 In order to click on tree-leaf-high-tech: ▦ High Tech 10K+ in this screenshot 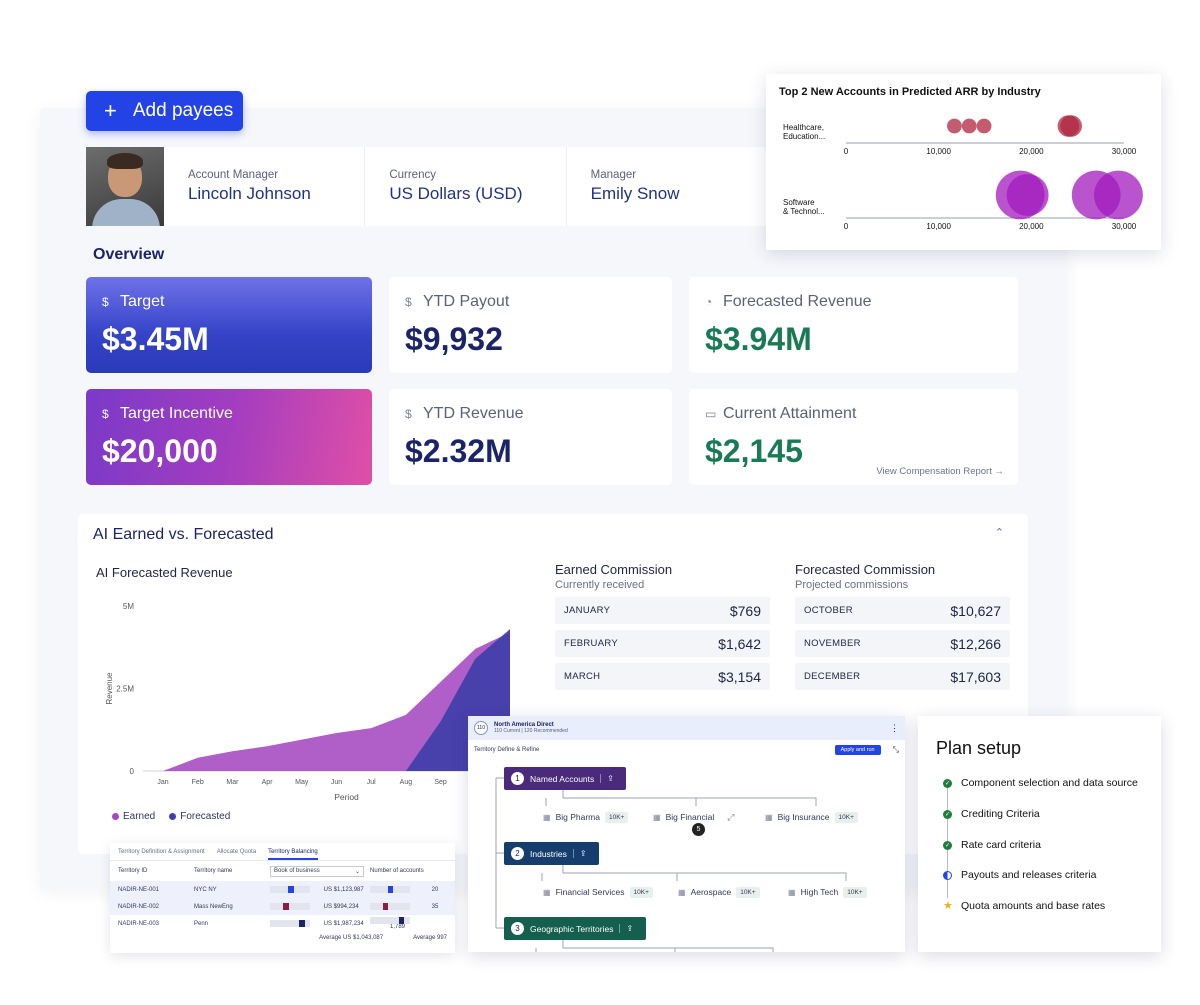, I will do `click(827, 892)`.